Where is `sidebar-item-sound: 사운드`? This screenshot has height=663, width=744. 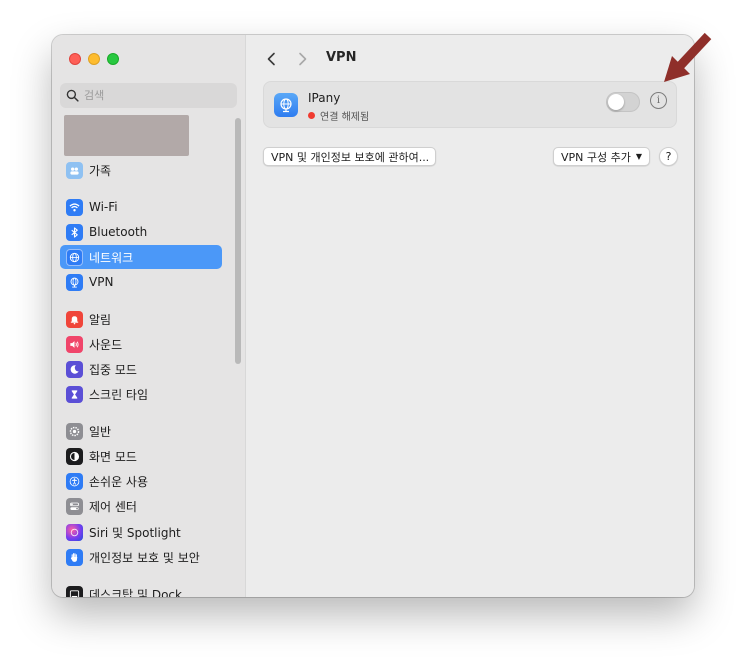 sidebar-item-sound: 사운드 is located at coordinates (141, 344).